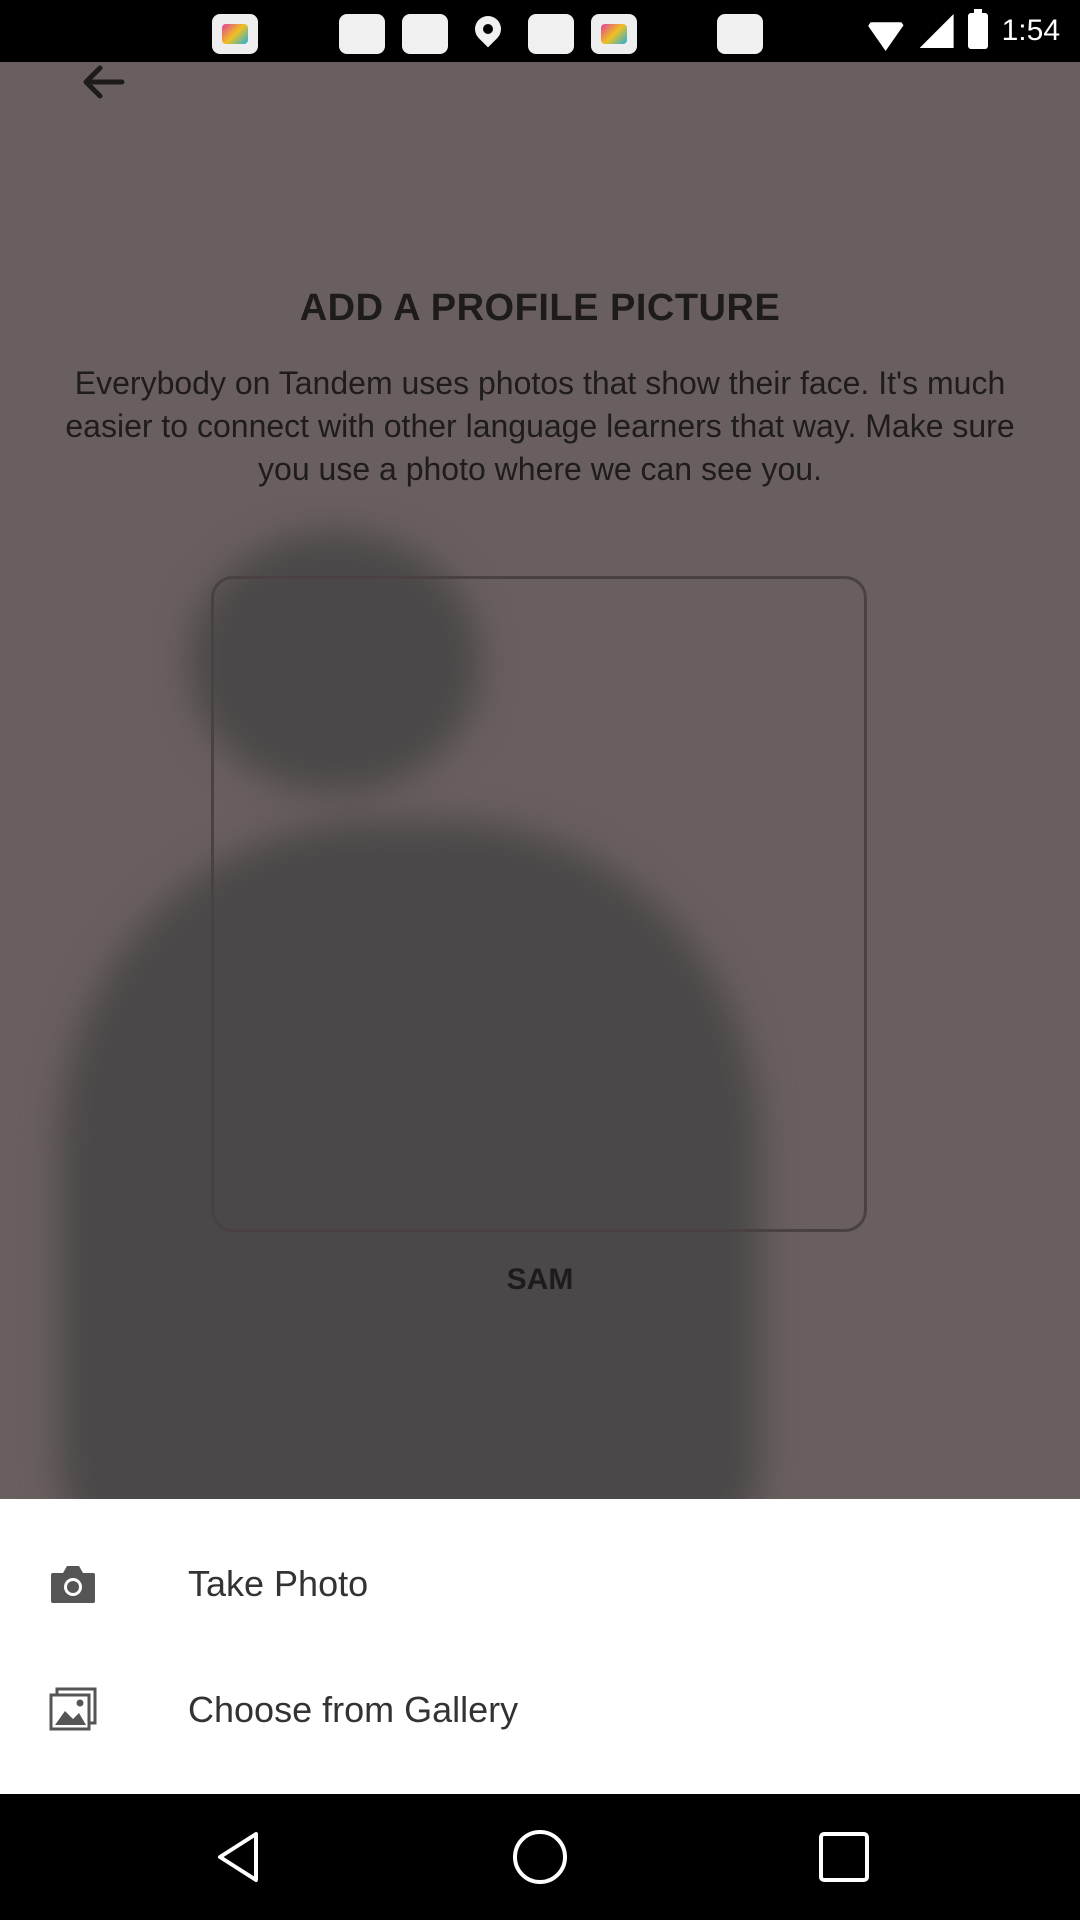 The image size is (1080, 1920). I want to click on recents-square-icon, so click(844, 1857).